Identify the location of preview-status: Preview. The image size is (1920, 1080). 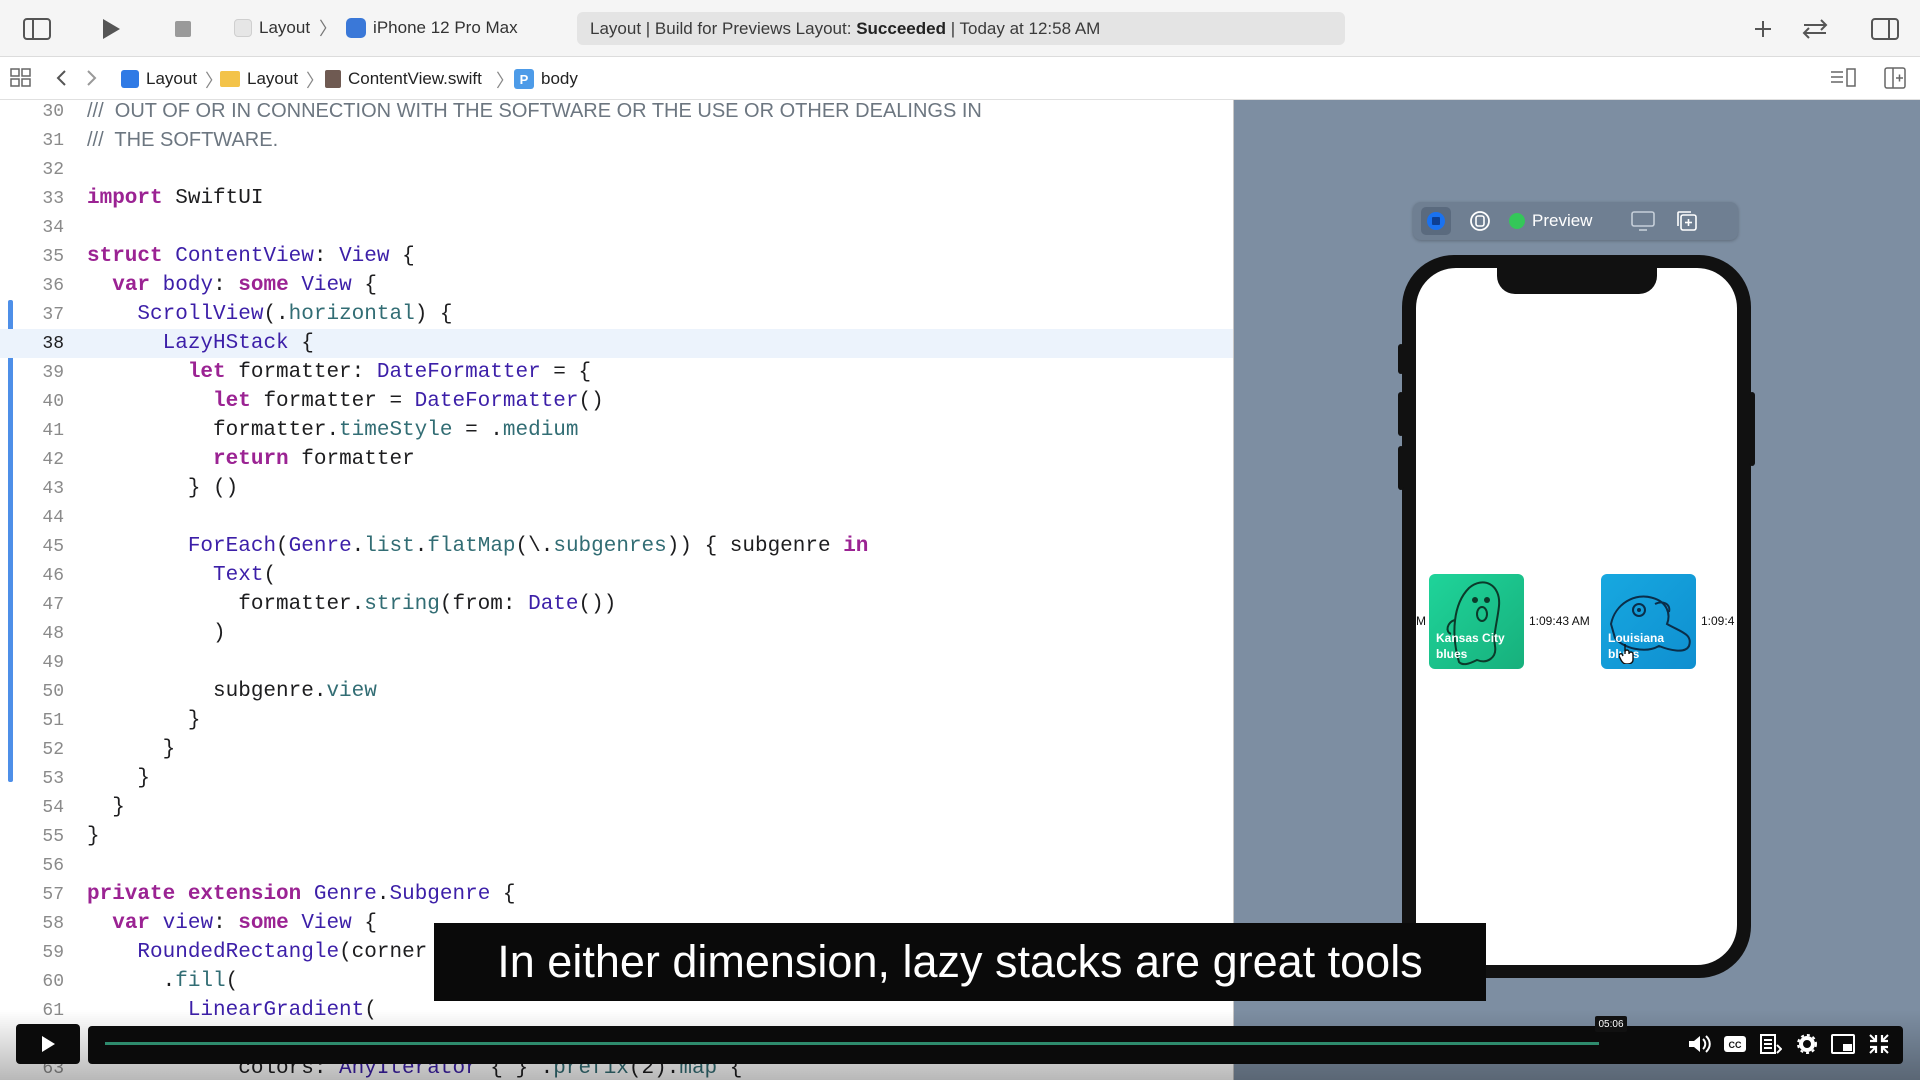
(1550, 221).